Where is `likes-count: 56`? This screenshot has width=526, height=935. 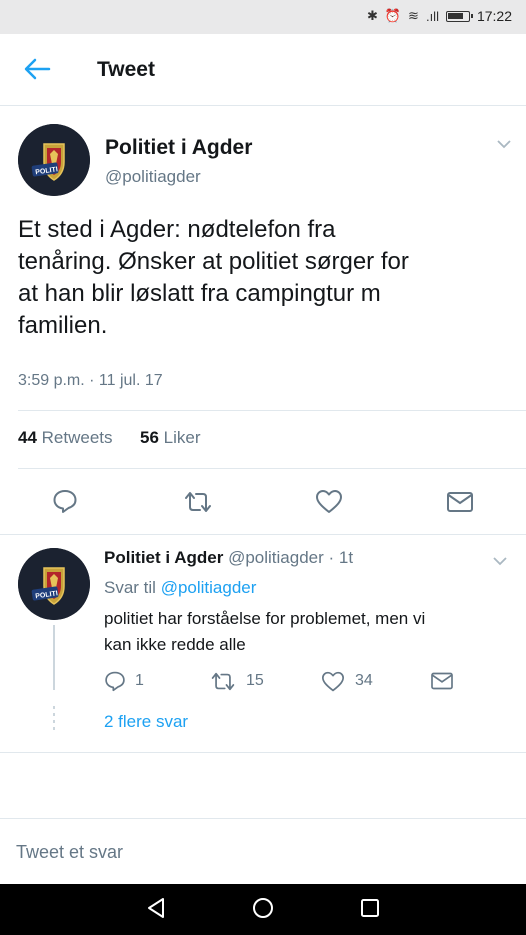
likes-count: 56 is located at coordinates (149, 437).